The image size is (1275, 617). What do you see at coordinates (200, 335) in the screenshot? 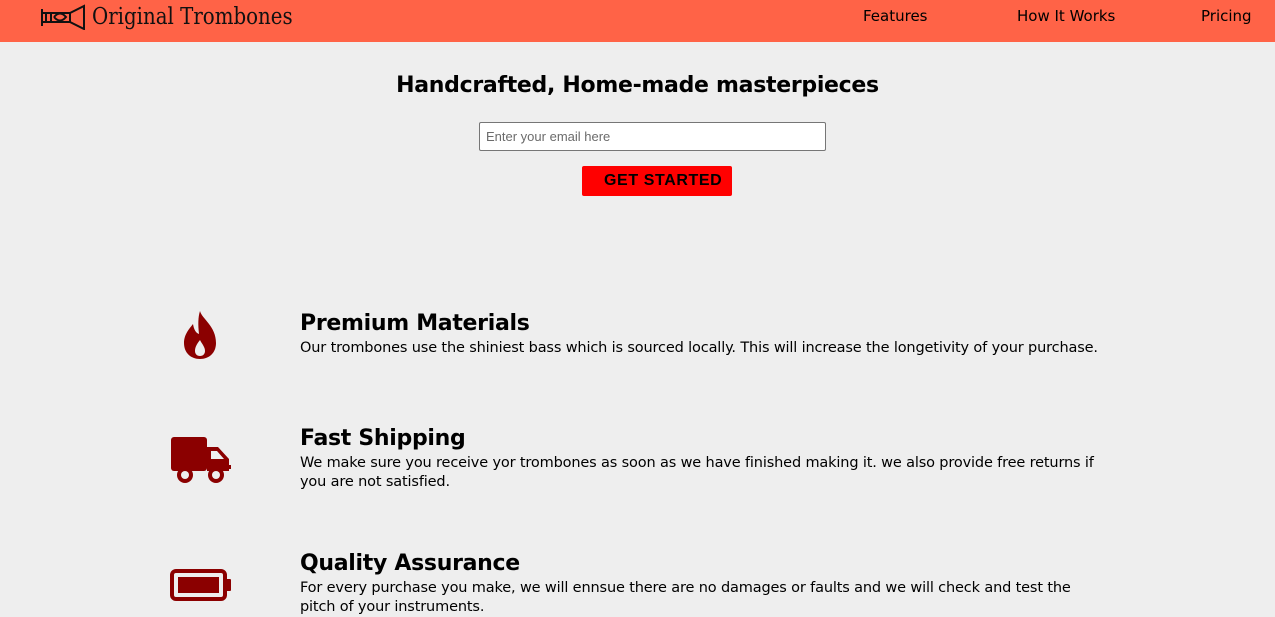
I see `fire-icon` at bounding box center [200, 335].